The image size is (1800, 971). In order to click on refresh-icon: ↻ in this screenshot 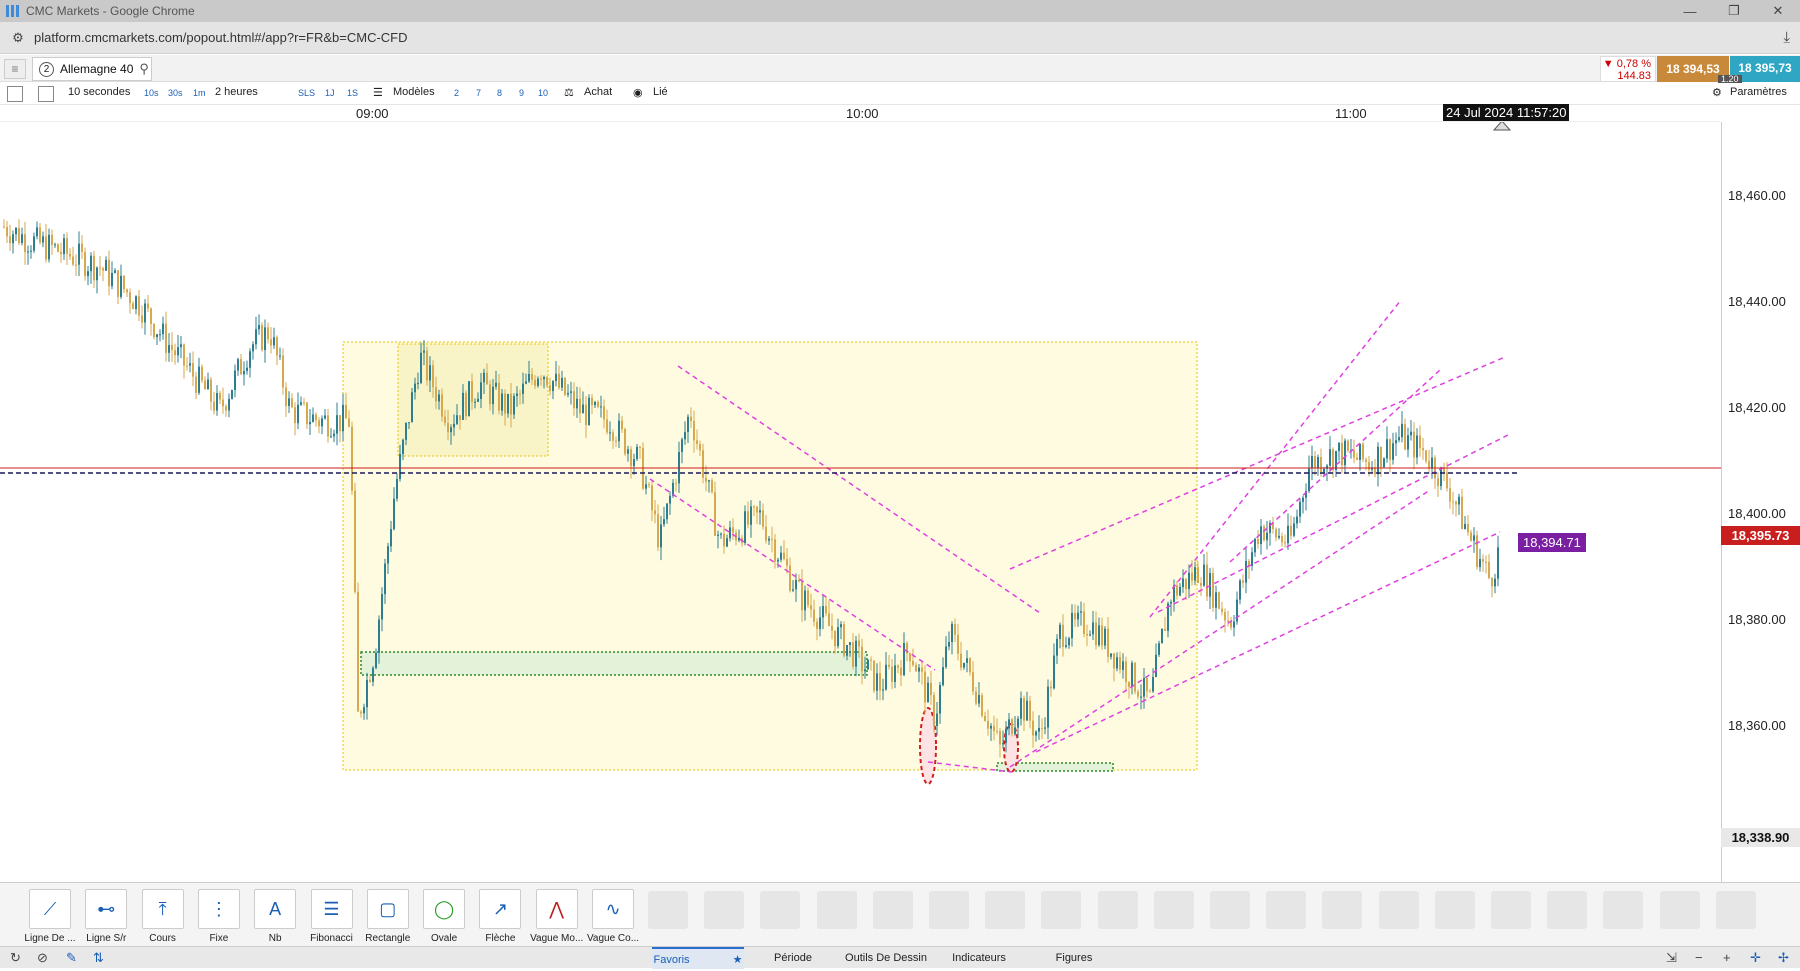, I will do `click(15, 958)`.